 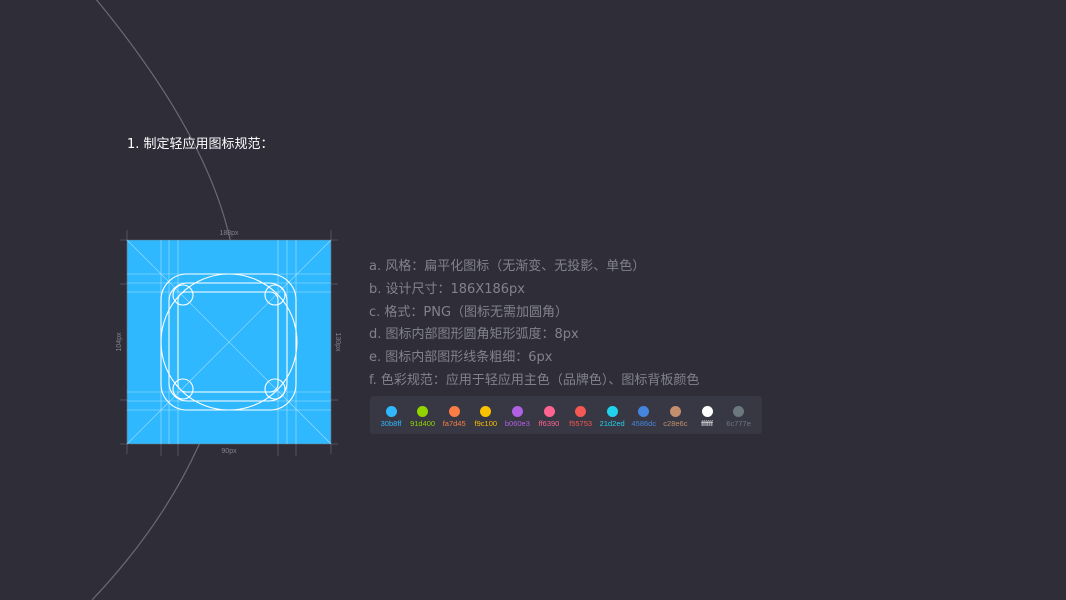 I want to click on palette-swatch: ff6390, so click(x=549, y=415).